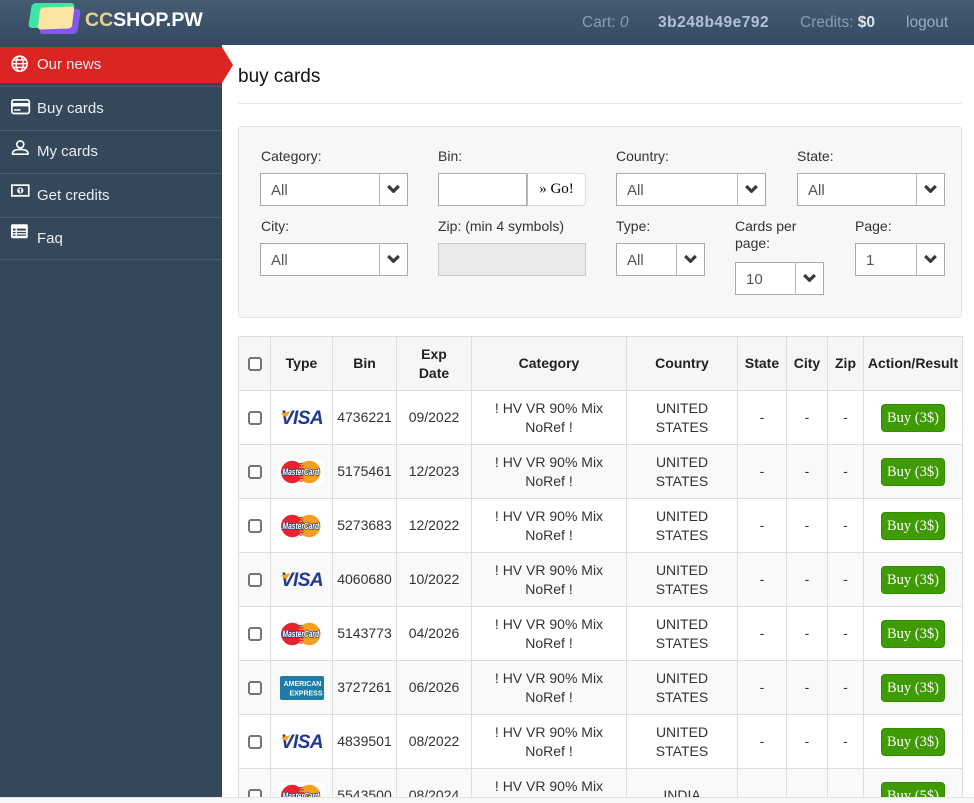  I want to click on svg-text: EXPRESS, so click(305, 693).